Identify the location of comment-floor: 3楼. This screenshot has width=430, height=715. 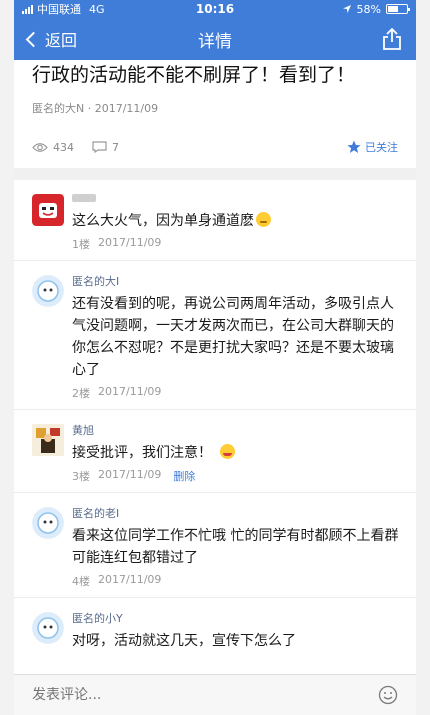
(81, 476).